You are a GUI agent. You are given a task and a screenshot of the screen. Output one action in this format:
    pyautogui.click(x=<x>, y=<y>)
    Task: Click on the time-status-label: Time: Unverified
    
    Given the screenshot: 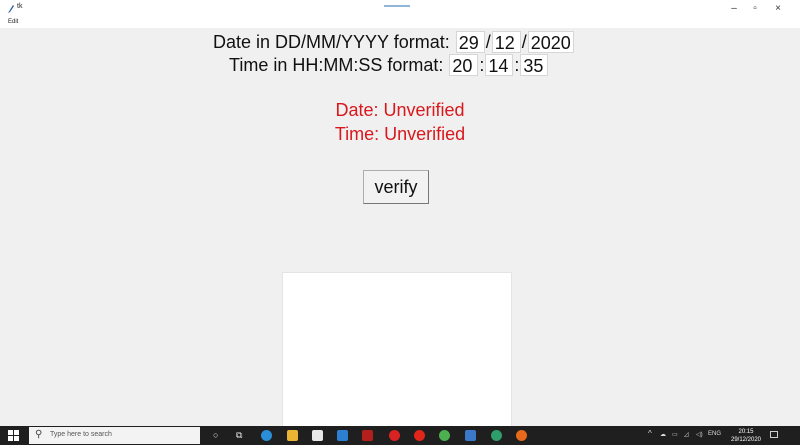 What is the action you would take?
    pyautogui.click(x=400, y=134)
    